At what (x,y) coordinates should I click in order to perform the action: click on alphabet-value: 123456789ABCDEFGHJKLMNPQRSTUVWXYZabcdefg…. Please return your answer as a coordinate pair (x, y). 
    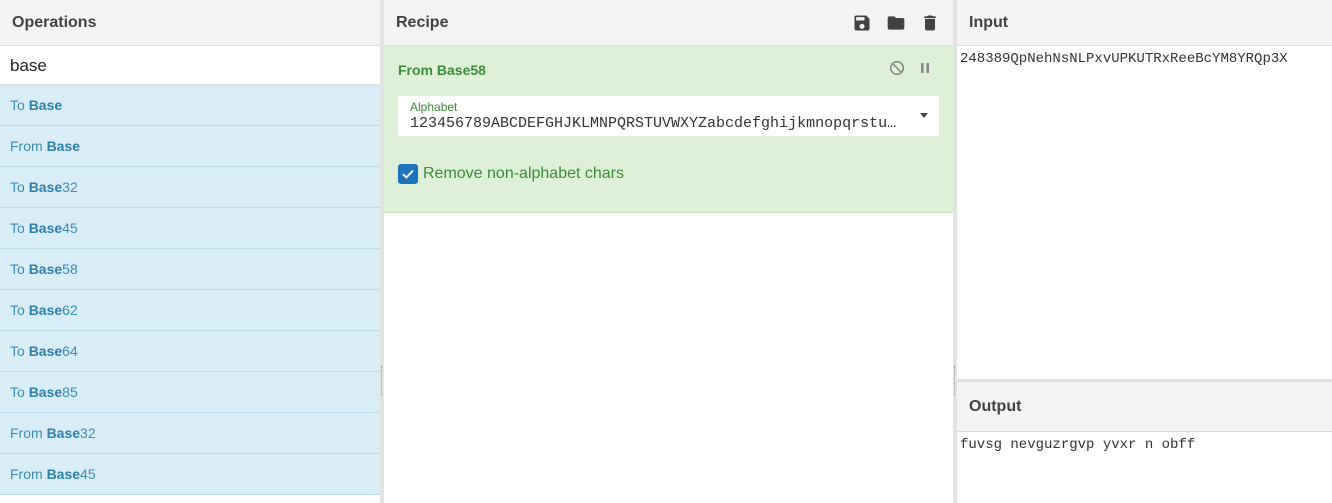
    Looking at the image, I should click on (656, 123).